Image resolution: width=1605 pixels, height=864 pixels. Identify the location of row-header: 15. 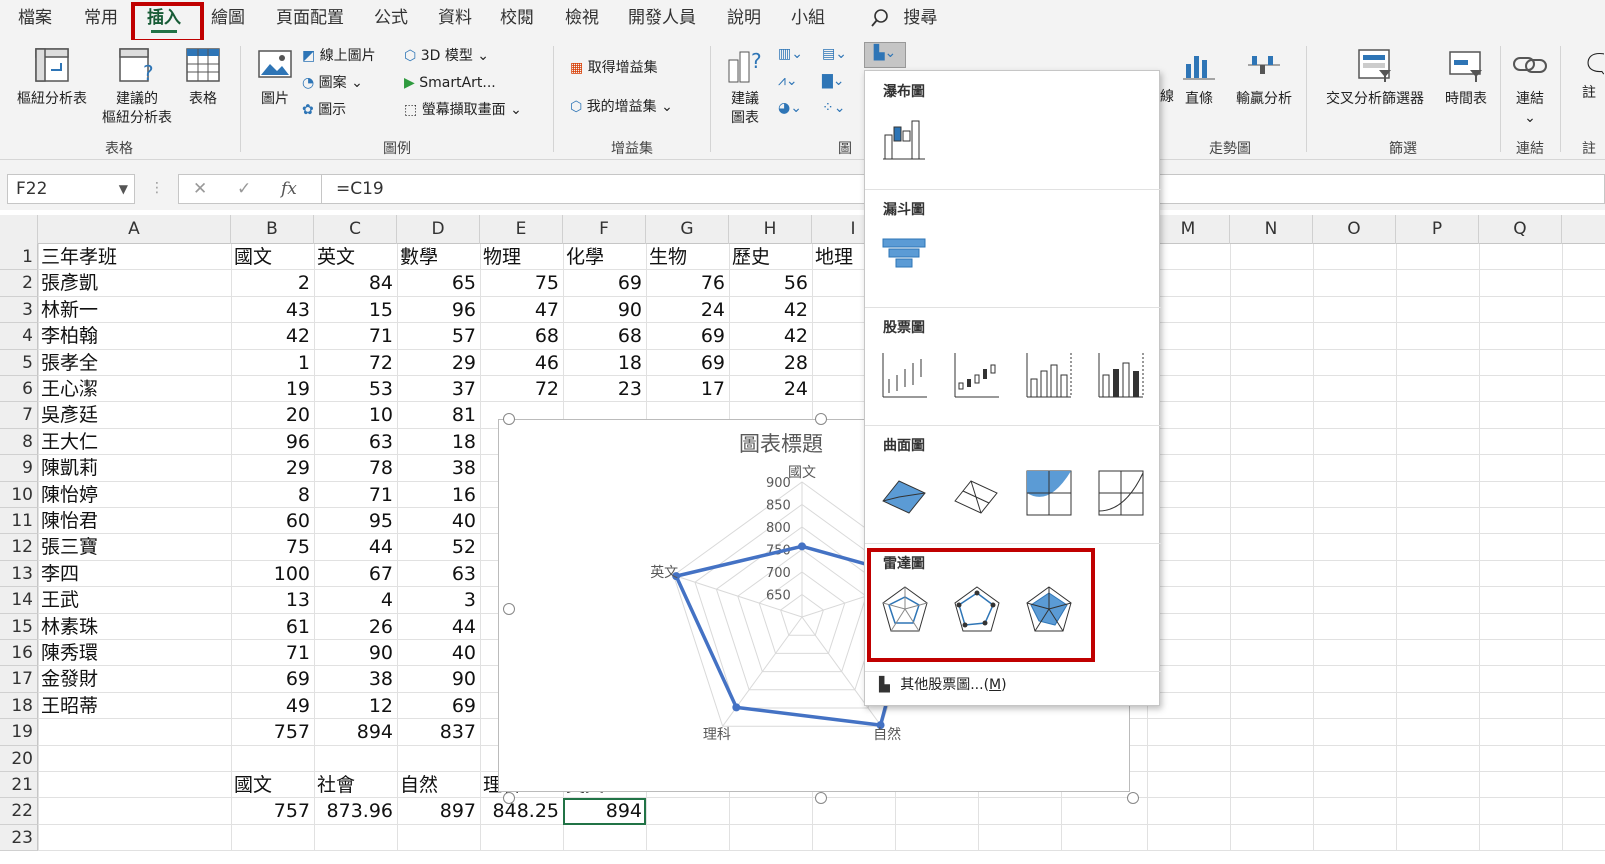
(19, 626).